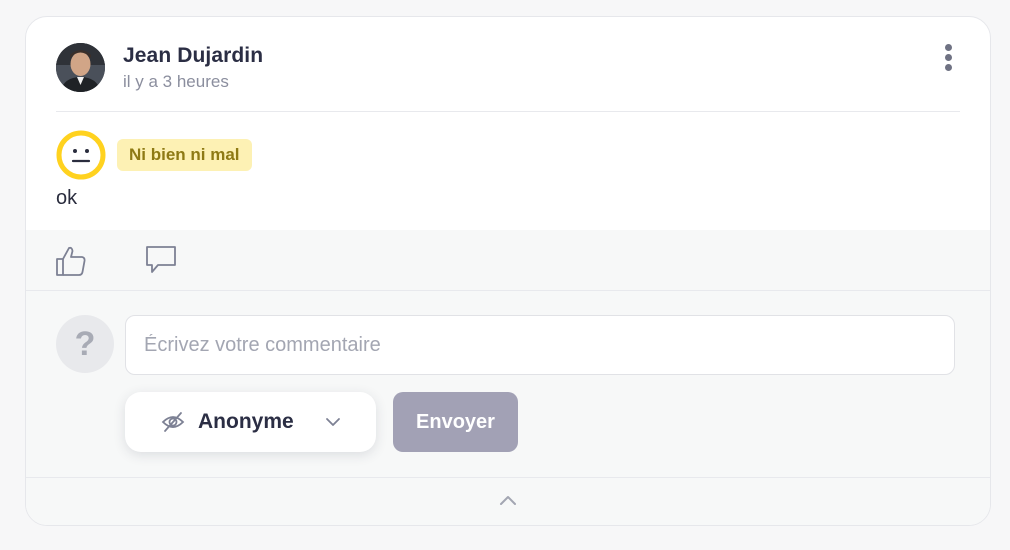  I want to click on eye-off-icon, so click(173, 422).